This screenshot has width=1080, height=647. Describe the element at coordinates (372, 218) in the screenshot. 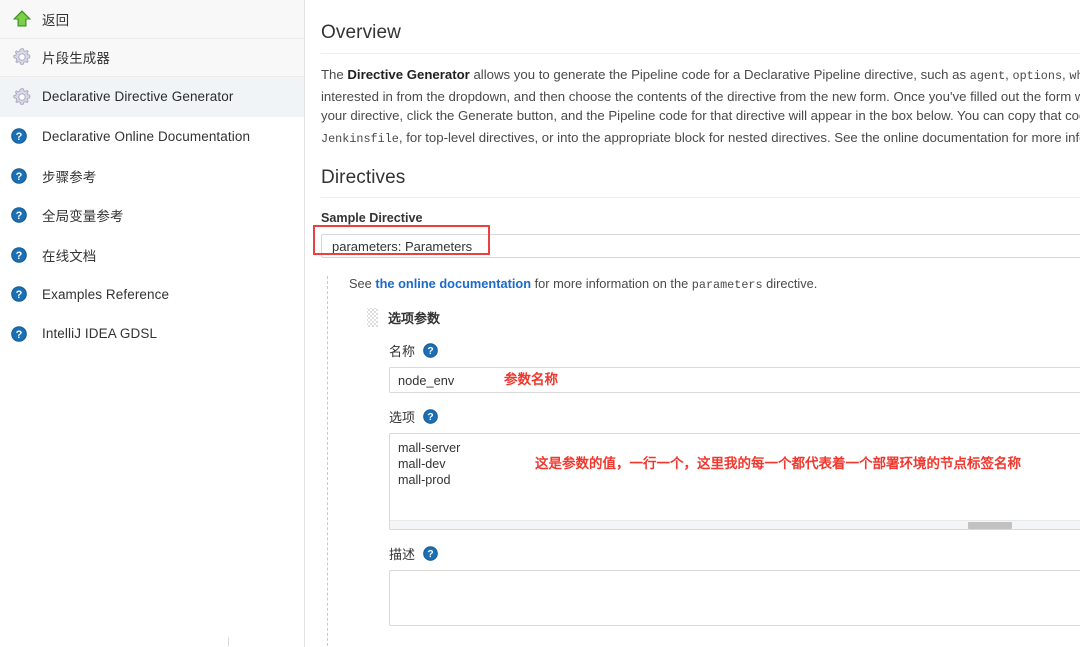

I see `sample-directive-label: Sample Directive` at that location.